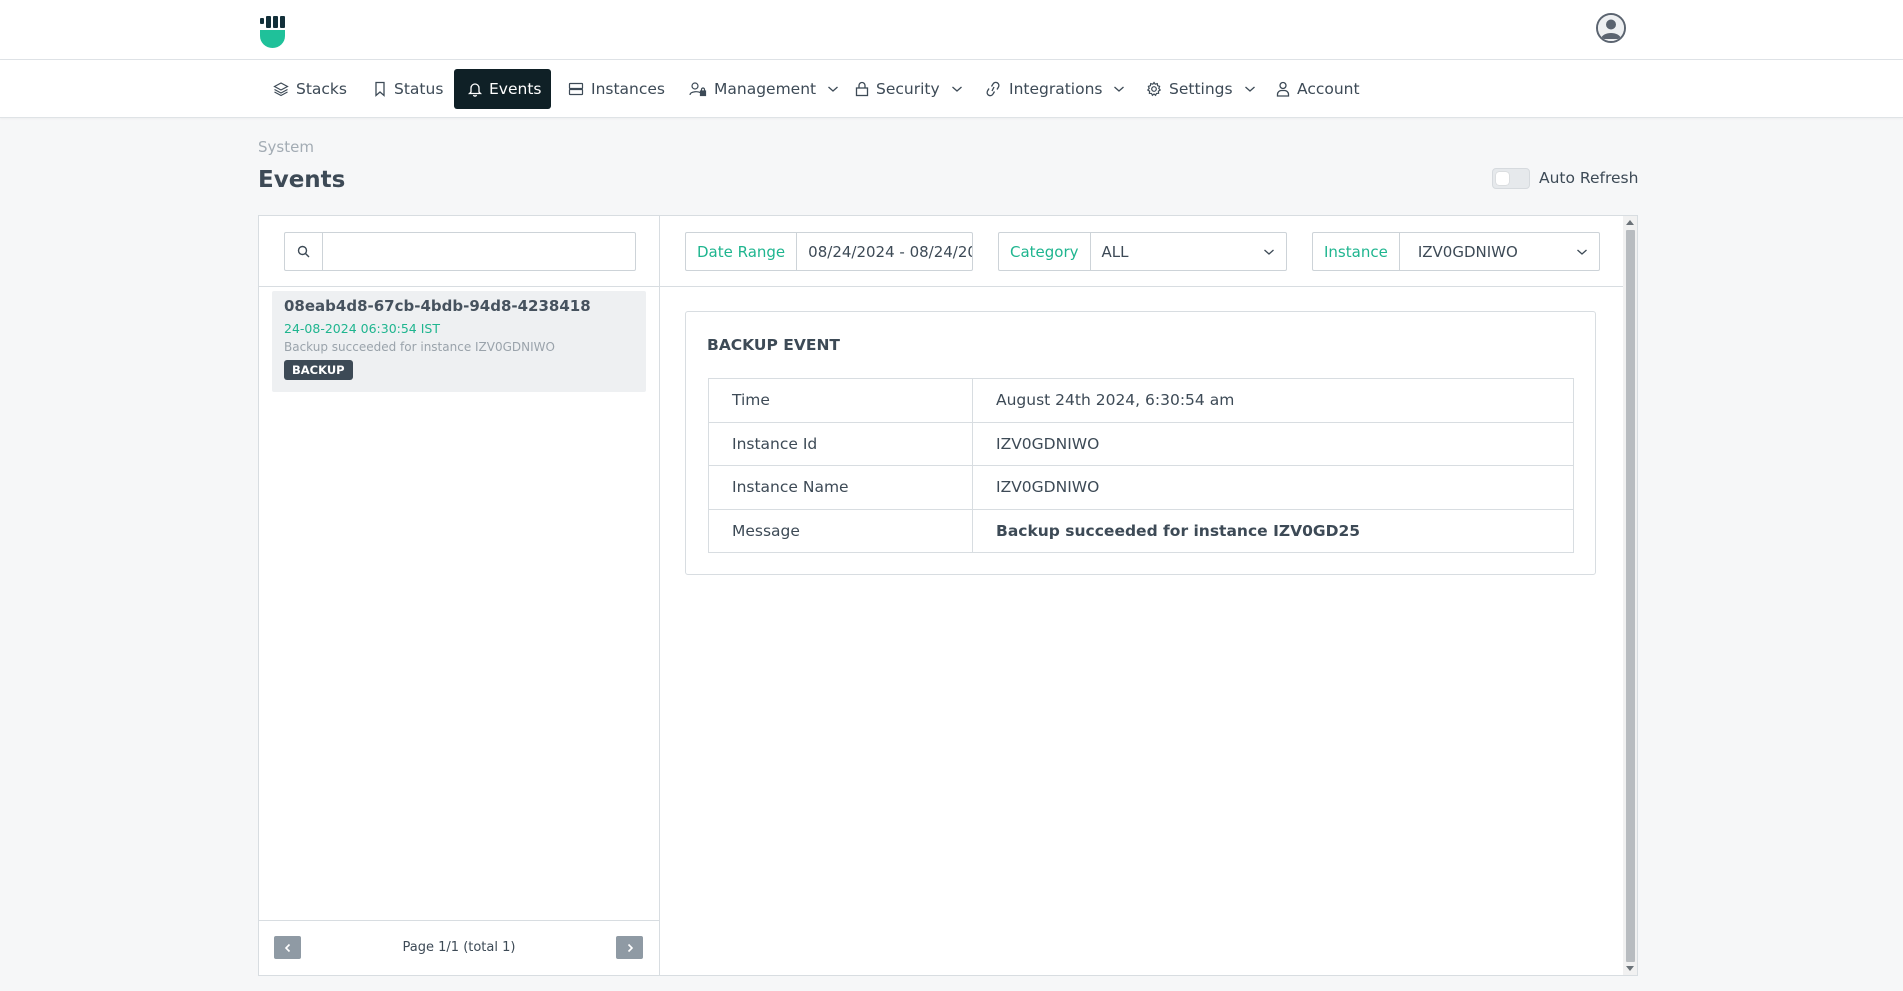 The height and width of the screenshot is (991, 1903). I want to click on nav-item-label: Integrations, so click(1056, 89).